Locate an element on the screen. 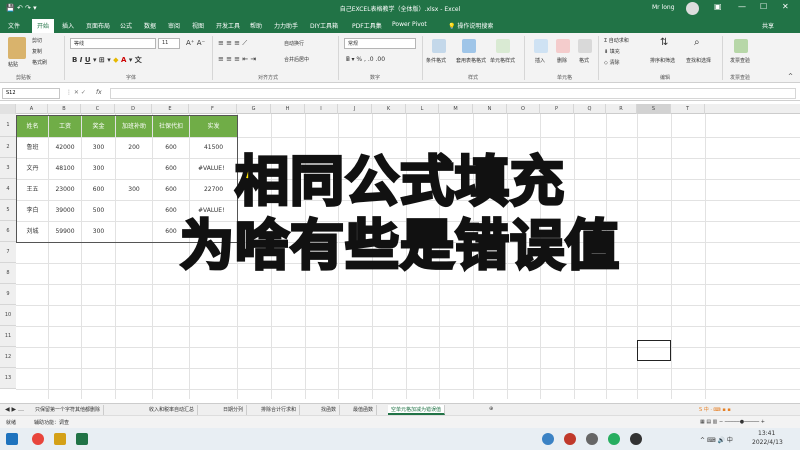 The width and height of the screenshot is (800, 450). row-header: 2 is located at coordinates (8, 147).